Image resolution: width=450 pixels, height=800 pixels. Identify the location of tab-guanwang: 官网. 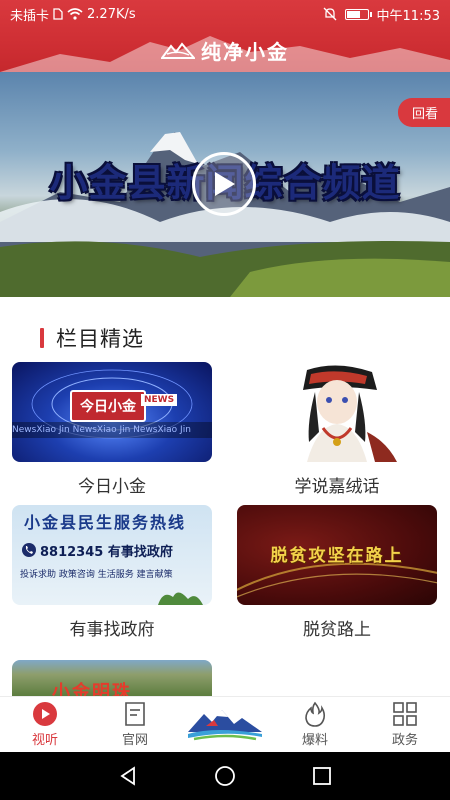
(135, 724).